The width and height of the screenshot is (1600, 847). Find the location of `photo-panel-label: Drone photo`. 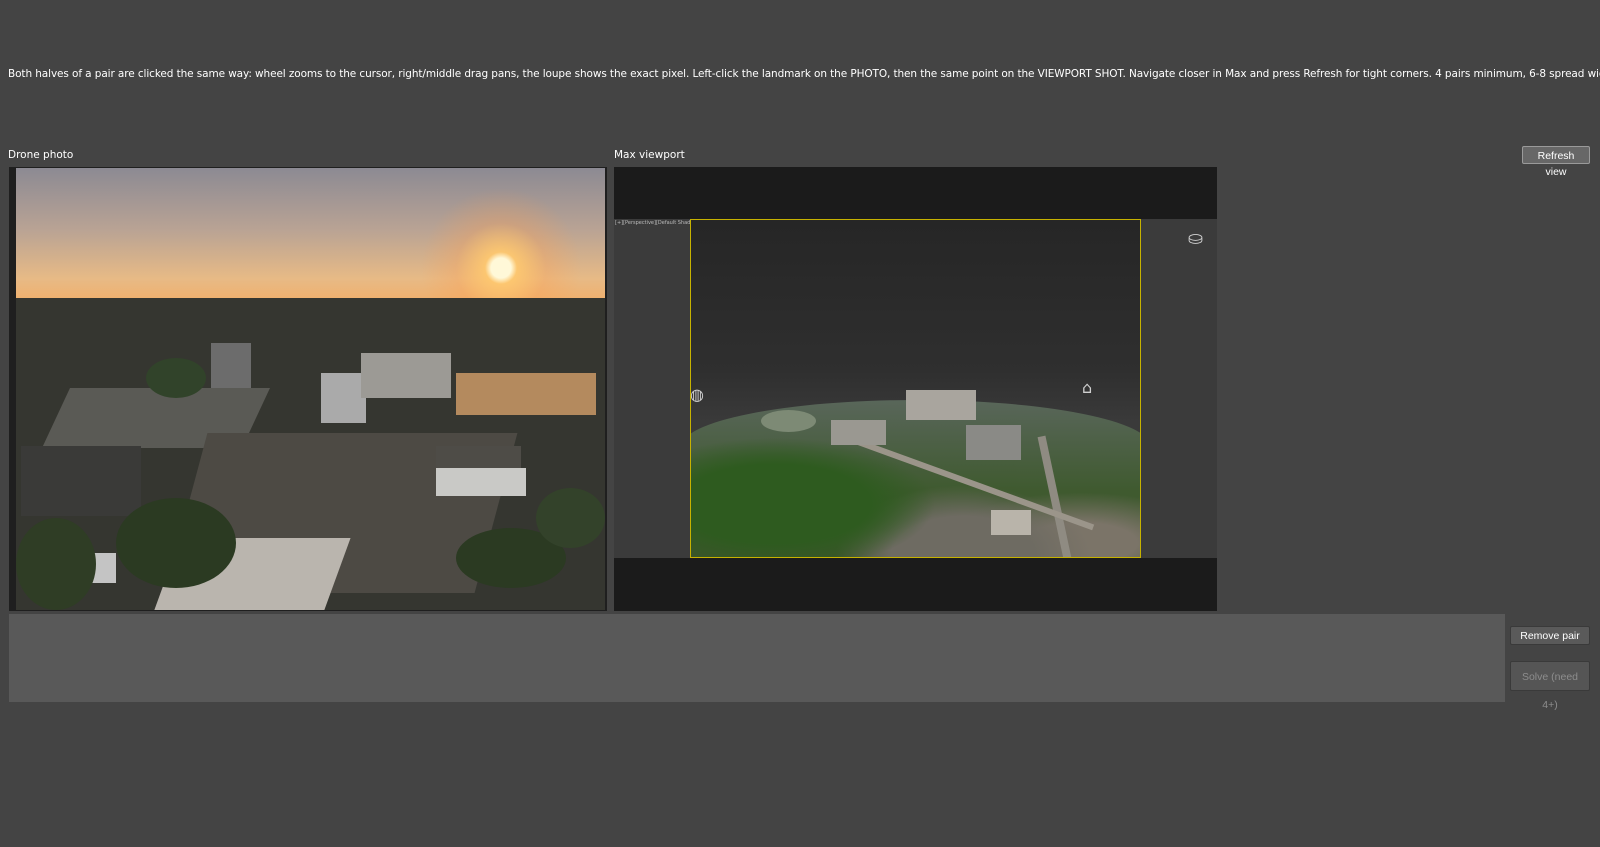

photo-panel-label: Drone photo is located at coordinates (41, 155).